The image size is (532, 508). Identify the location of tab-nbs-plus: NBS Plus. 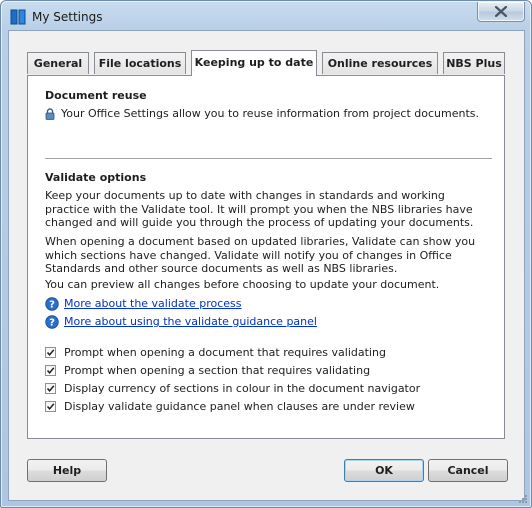
(474, 63).